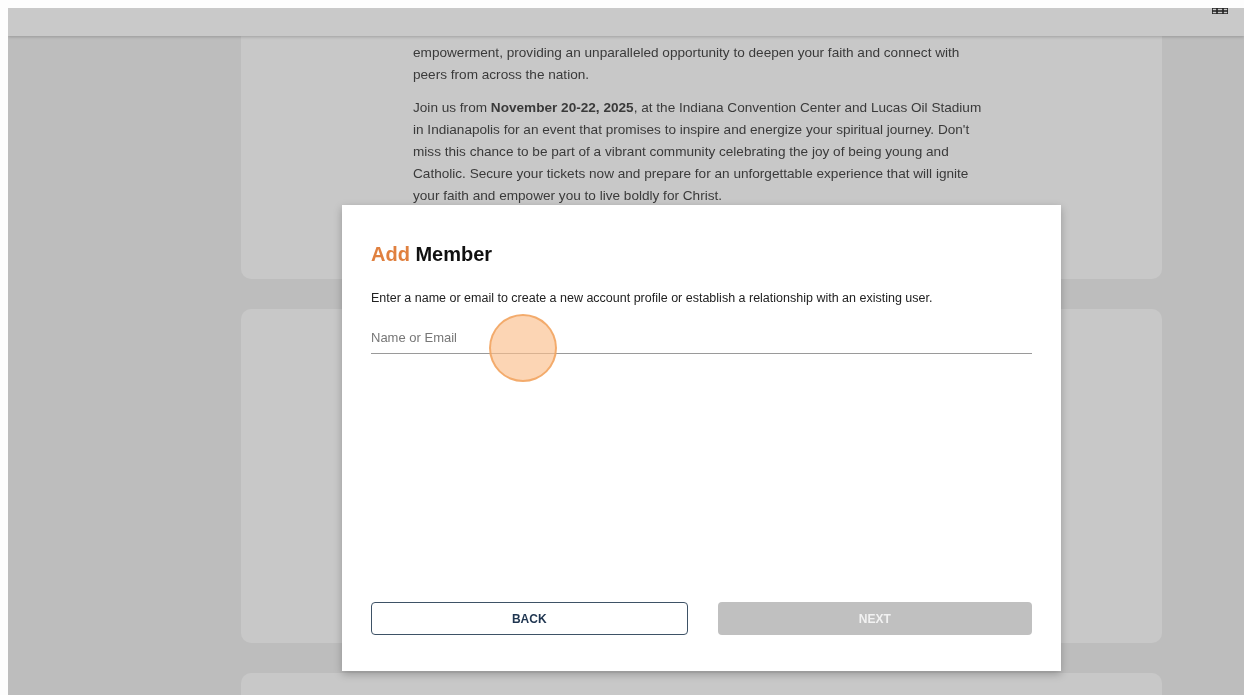 The image size is (1244, 695). What do you see at coordinates (652, 298) in the screenshot?
I see `dialog-description: Enter a name or email to create a new account profile or establish a relationship with an existing user.` at bounding box center [652, 298].